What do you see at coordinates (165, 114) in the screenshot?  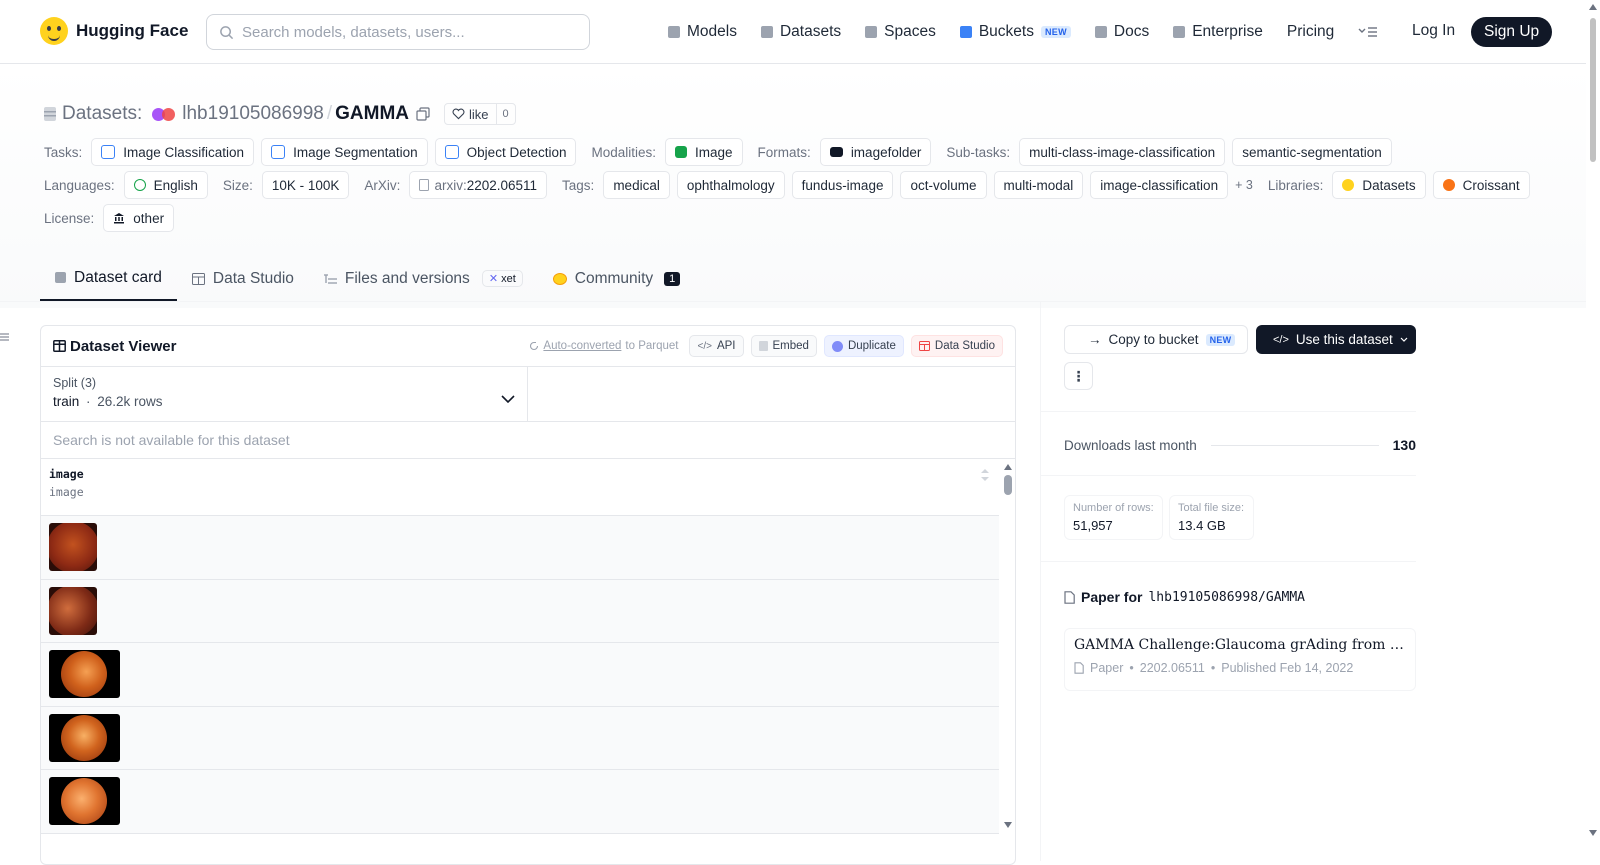 I see `owner-avatar` at bounding box center [165, 114].